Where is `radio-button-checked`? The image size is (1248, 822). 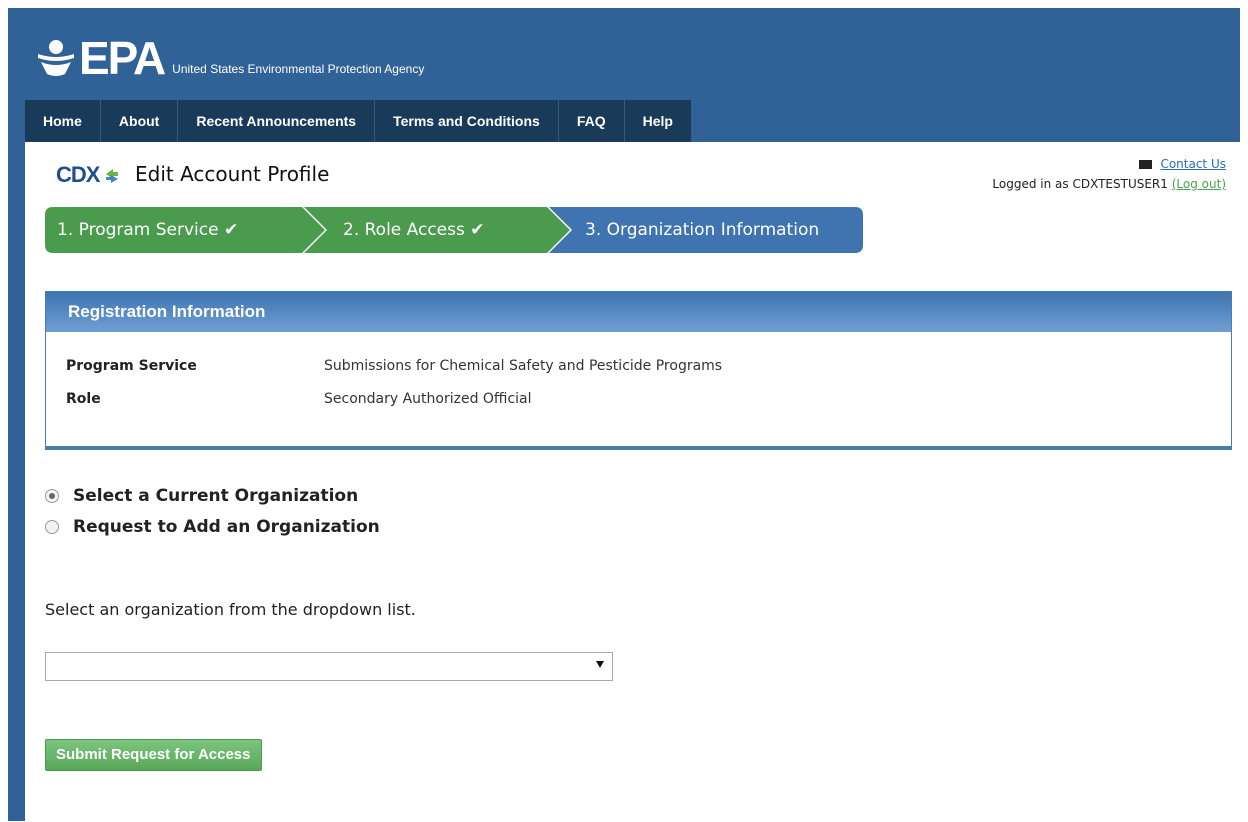 radio-button-checked is located at coordinates (52, 496).